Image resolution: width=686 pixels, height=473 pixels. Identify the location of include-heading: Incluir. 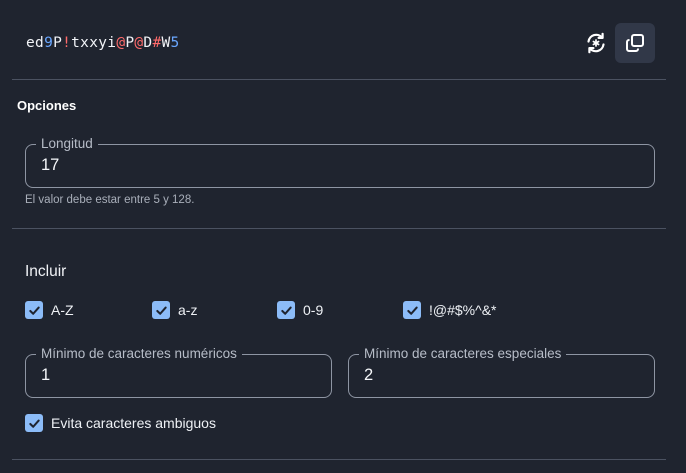
(46, 271).